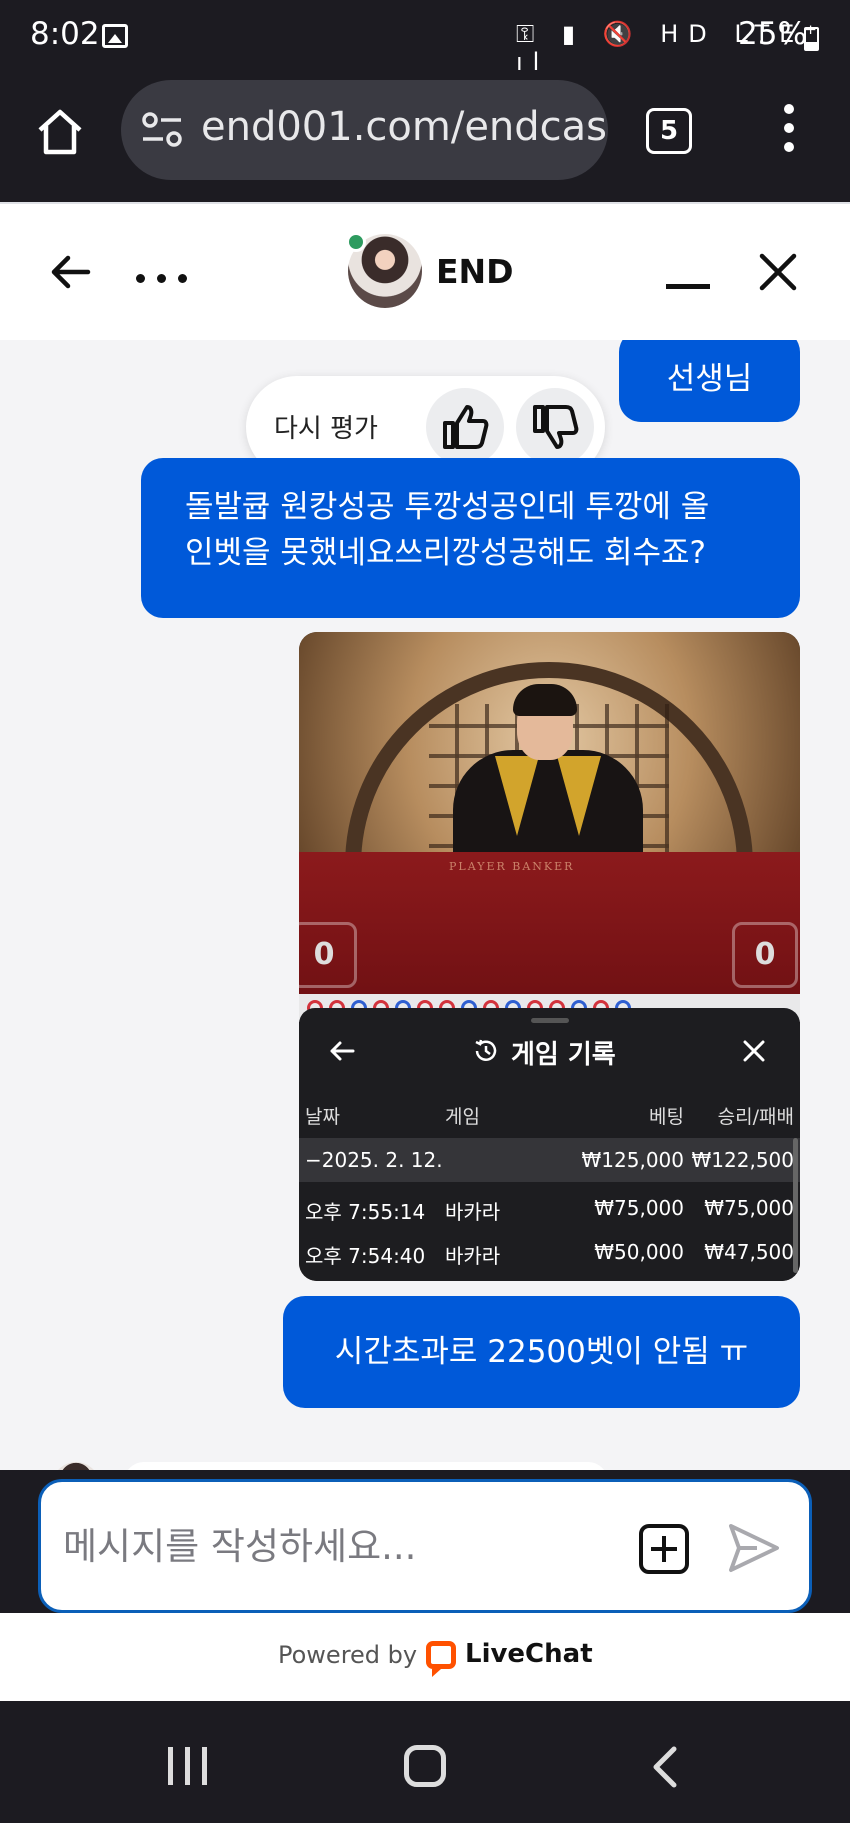 This screenshot has width=850, height=1823. Describe the element at coordinates (188, 1766) in the screenshot. I see `recent-apps-icon` at that location.